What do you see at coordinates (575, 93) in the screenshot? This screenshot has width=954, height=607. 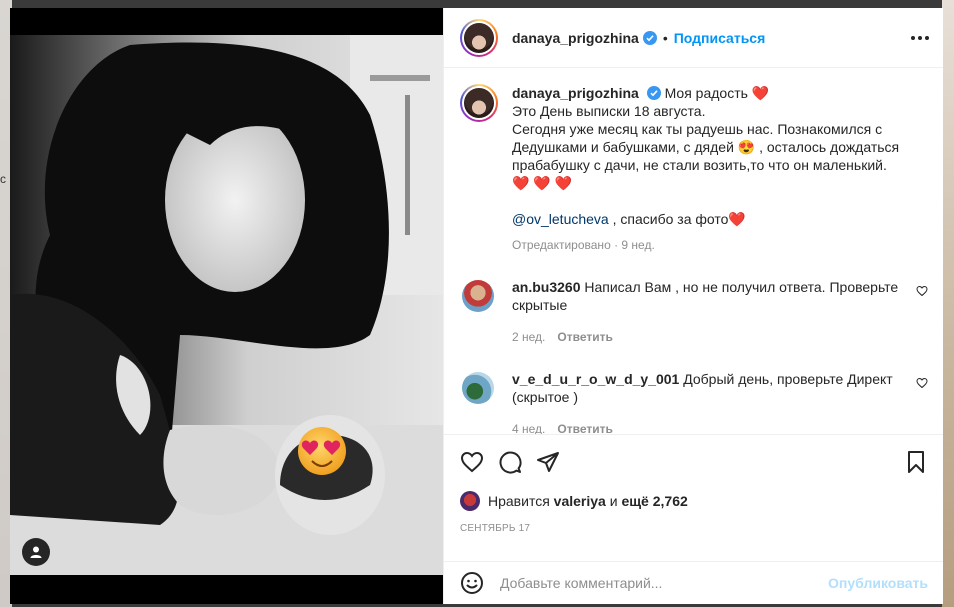 I see `caption-author: danaya_prigozhina` at bounding box center [575, 93].